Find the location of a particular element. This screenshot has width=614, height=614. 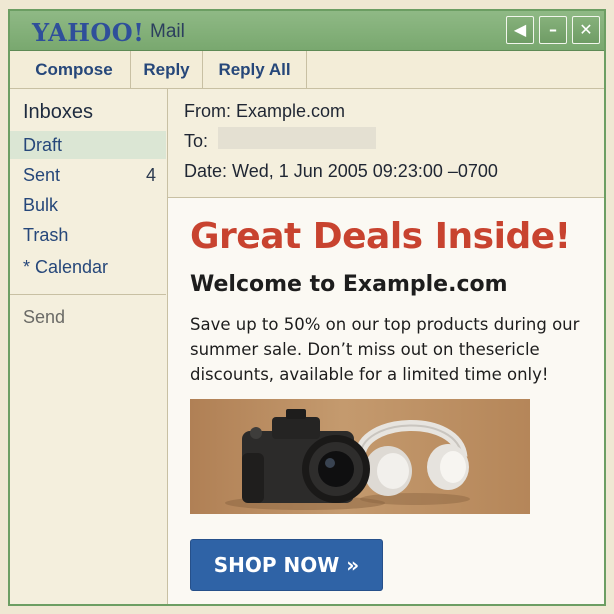

camera-headphones-illustration is located at coordinates (347, 459).